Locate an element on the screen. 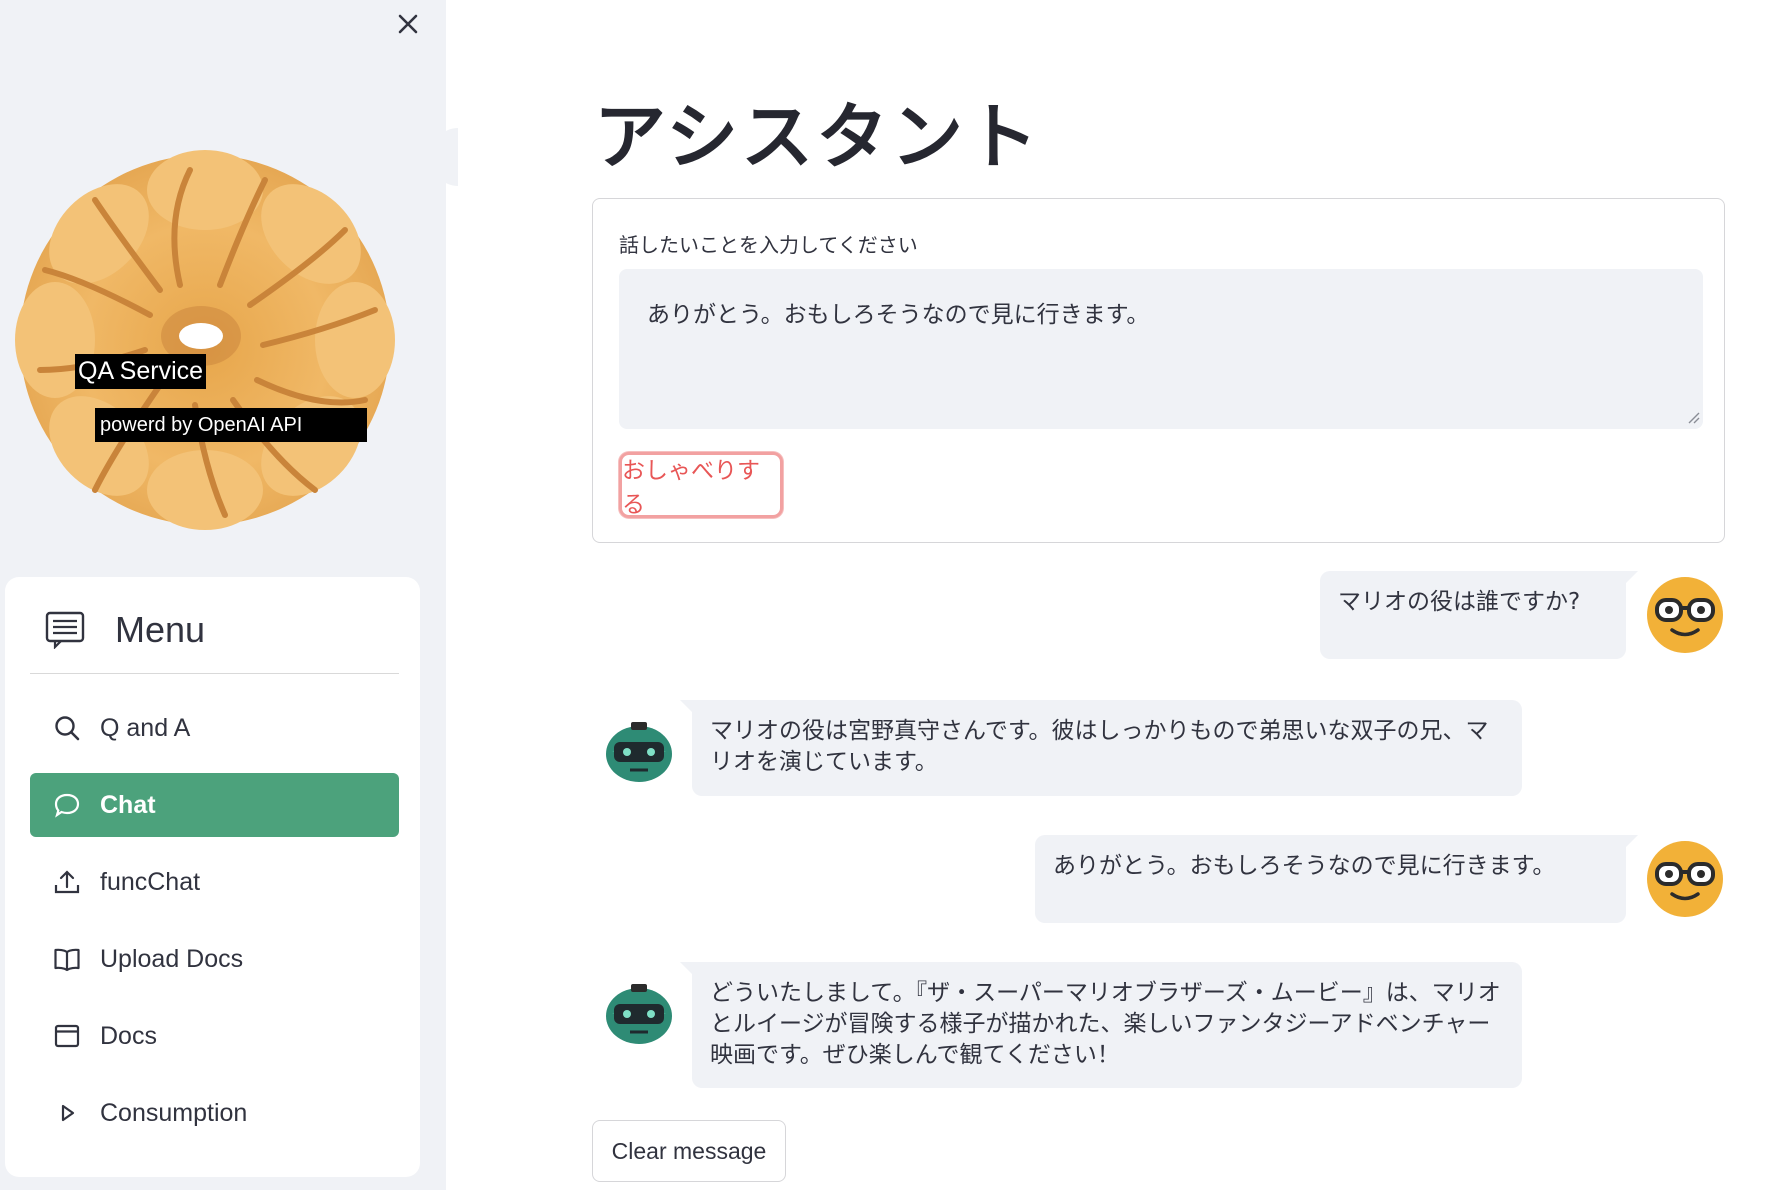 Image resolution: width=1772 pixels, height=1190 pixels. menu-item-funcchat: funcChat is located at coordinates (214, 882).